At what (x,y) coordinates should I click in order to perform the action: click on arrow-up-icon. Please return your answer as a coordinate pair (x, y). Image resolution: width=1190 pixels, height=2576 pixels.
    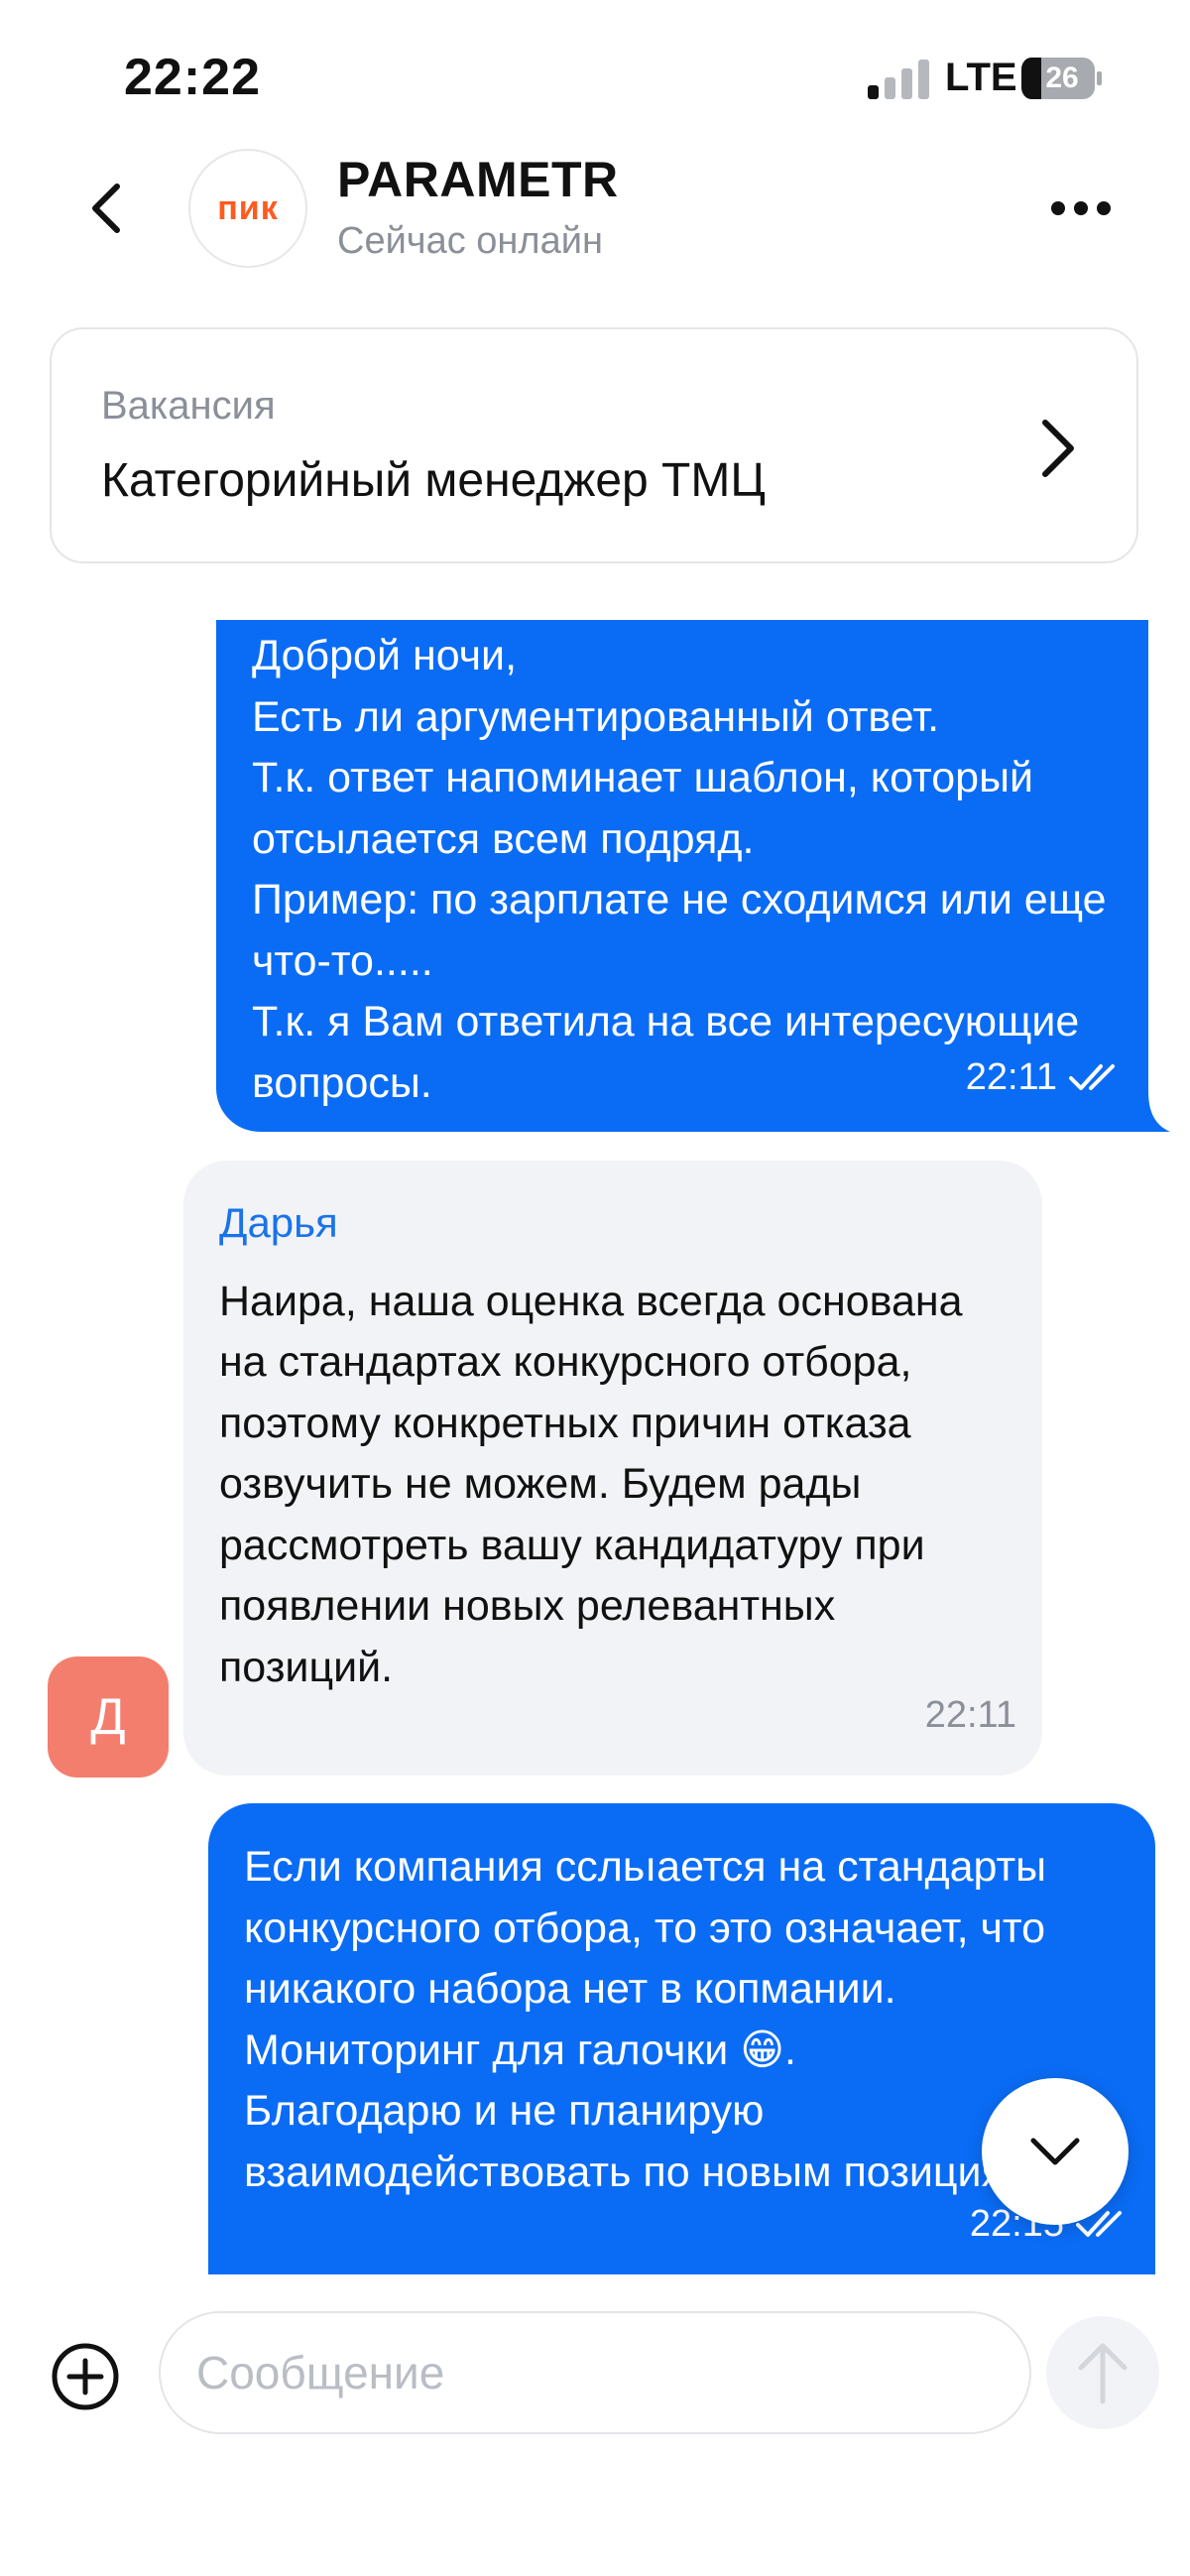
    Looking at the image, I should click on (1103, 2373).